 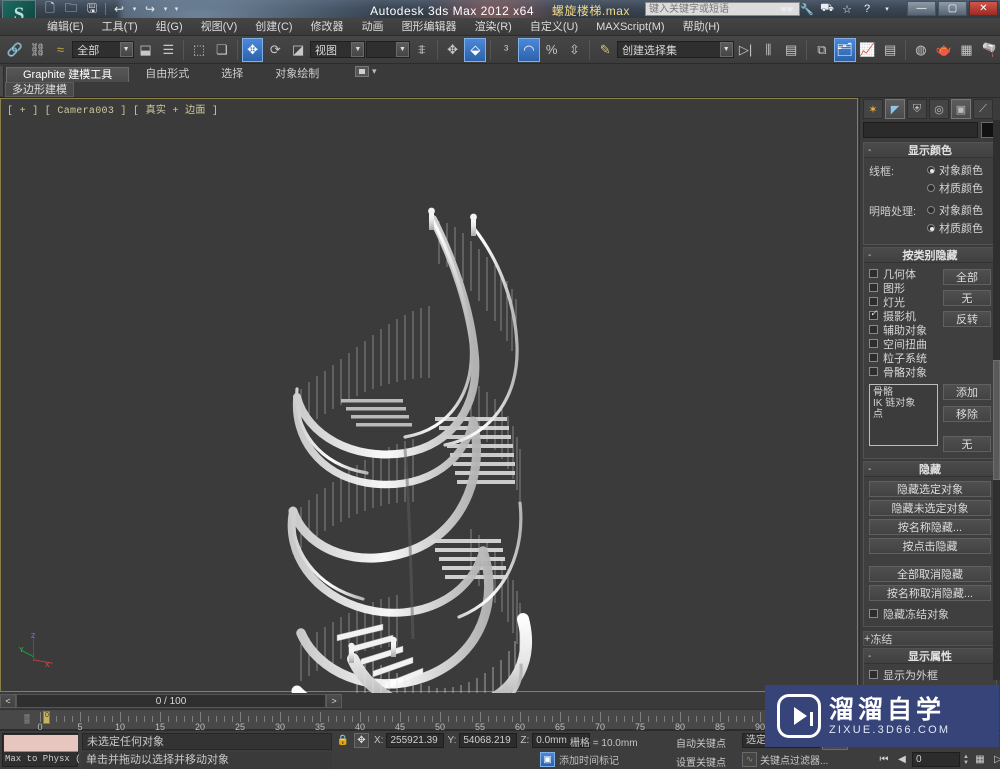 I want to click on tab-freeform: 自由形式, so click(x=167, y=74).